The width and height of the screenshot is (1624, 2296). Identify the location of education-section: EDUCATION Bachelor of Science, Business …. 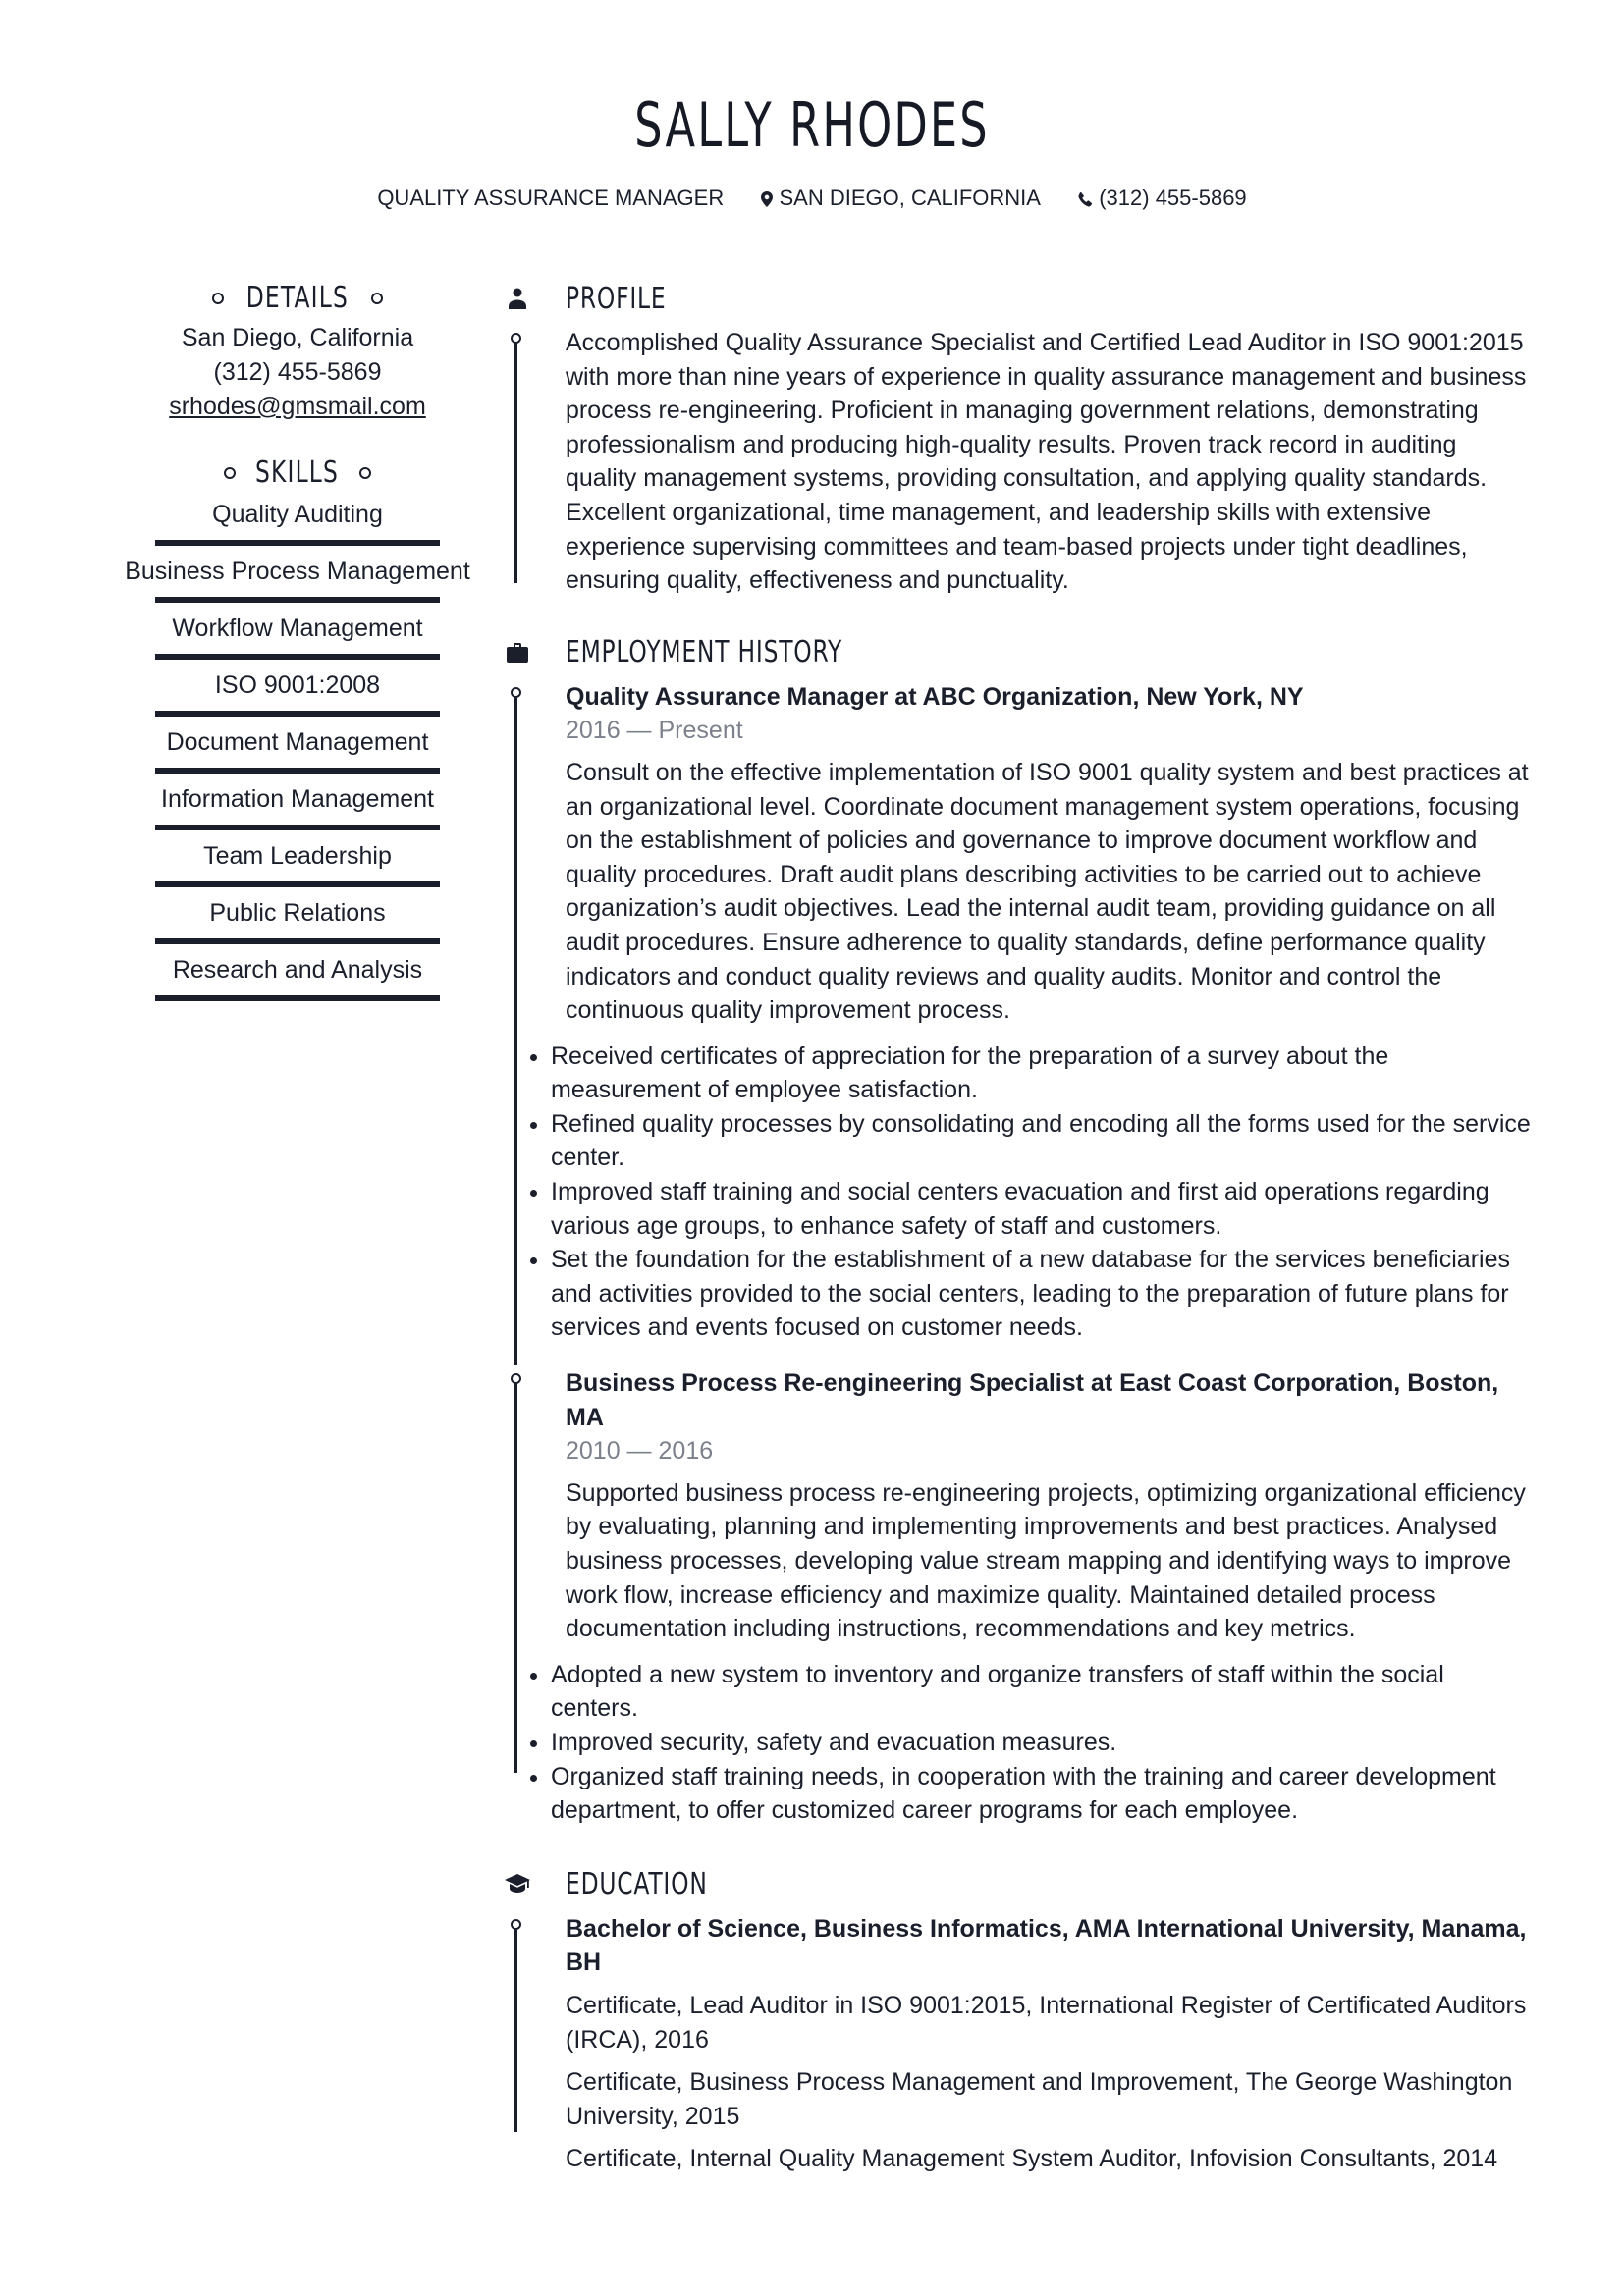
(1011, 2020).